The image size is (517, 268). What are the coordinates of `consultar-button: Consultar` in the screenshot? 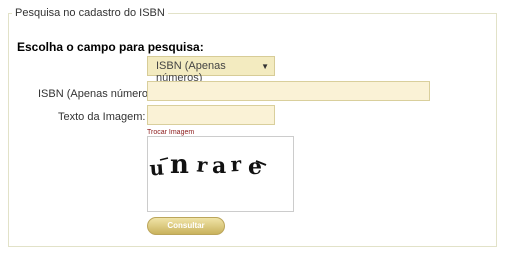 It's located at (186, 226).